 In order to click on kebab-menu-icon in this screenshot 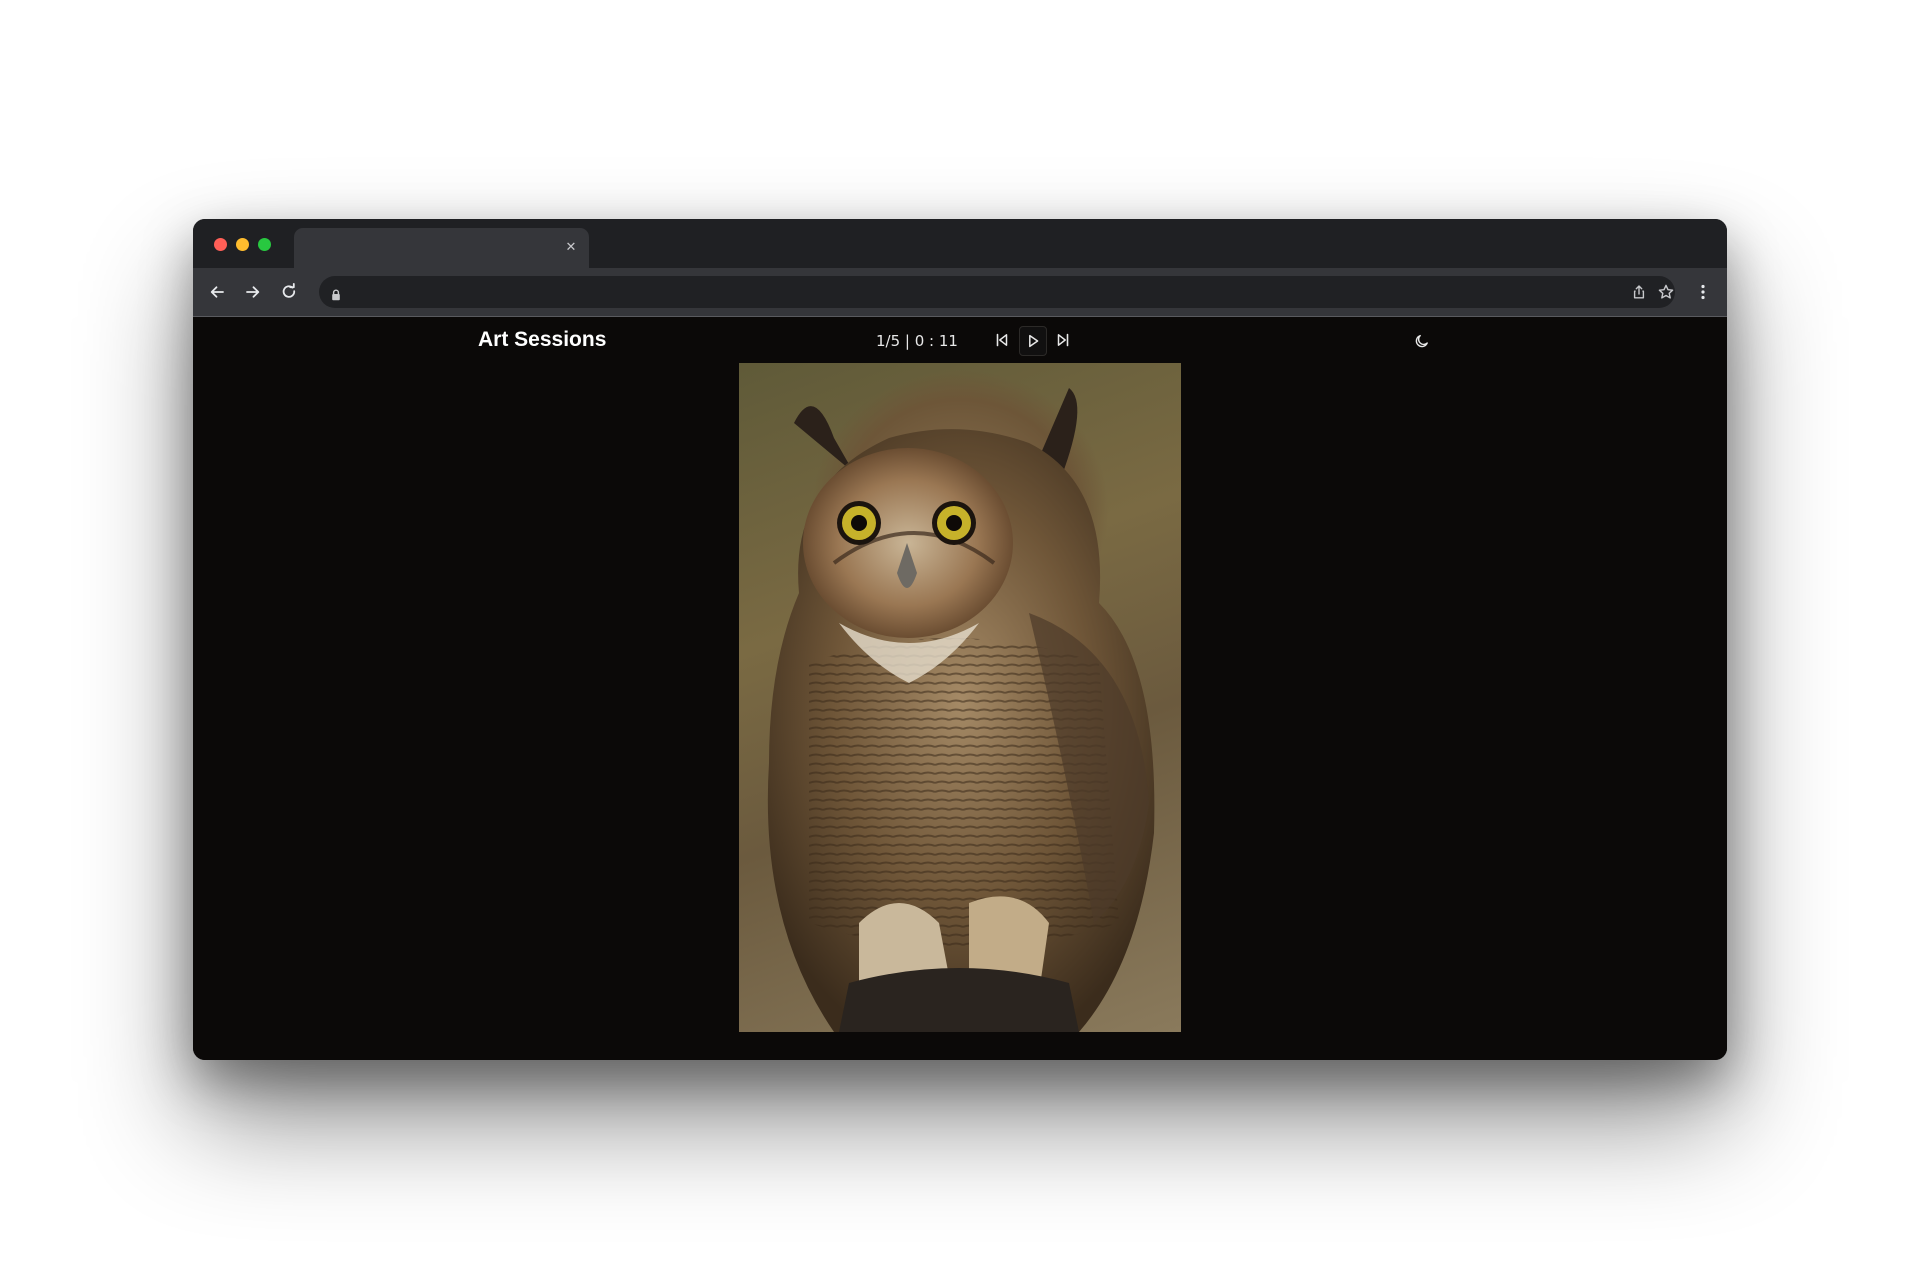, I will do `click(1703, 292)`.